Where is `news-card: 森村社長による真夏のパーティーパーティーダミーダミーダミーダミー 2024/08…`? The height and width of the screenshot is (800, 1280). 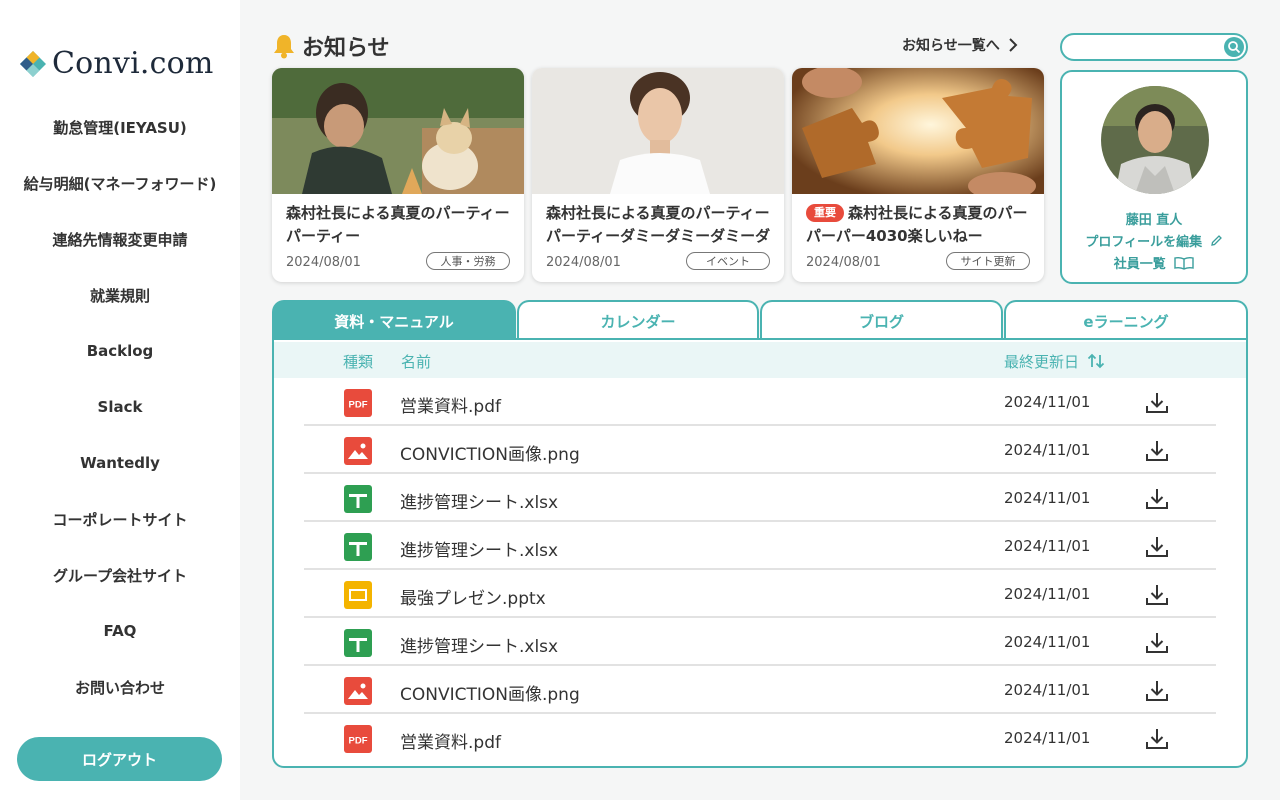
news-card: 森村社長による真夏のパーティーパーティーダミーダミーダミーダミー 2024/08… is located at coordinates (658, 175).